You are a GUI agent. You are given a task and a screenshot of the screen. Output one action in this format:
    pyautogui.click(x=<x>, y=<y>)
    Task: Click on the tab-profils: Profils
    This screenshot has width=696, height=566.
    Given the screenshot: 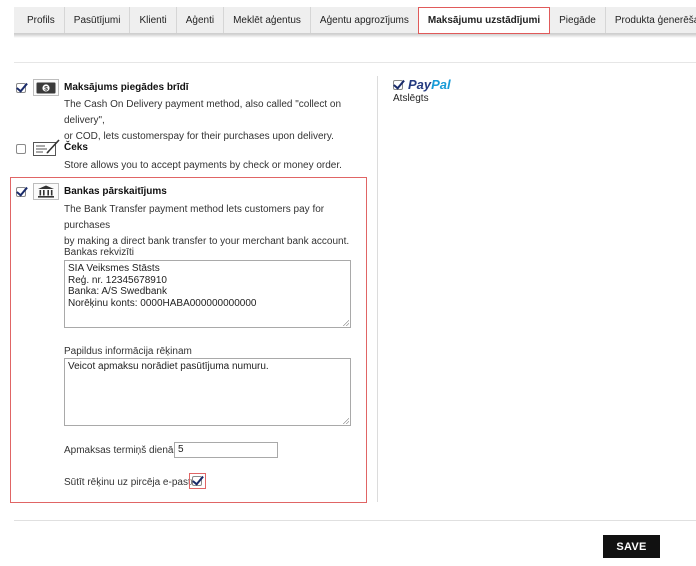 What is the action you would take?
    pyautogui.click(x=41, y=20)
    